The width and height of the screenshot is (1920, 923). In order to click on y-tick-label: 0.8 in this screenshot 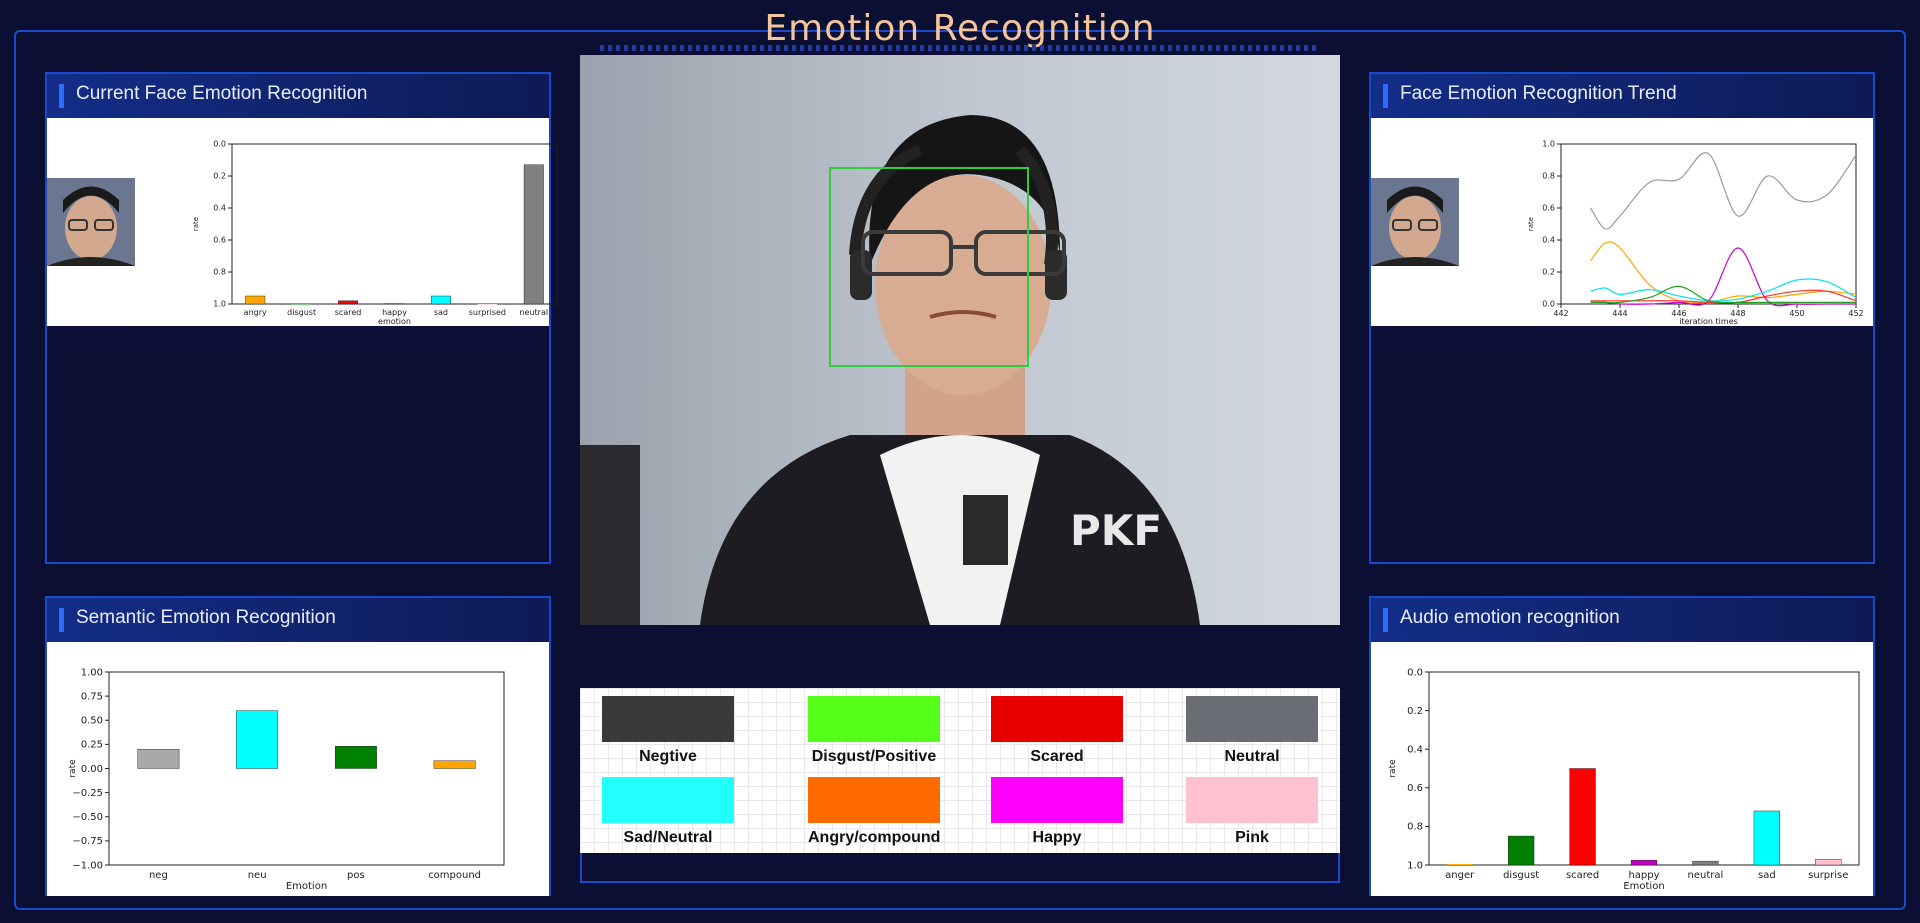, I will do `click(1415, 827)`.